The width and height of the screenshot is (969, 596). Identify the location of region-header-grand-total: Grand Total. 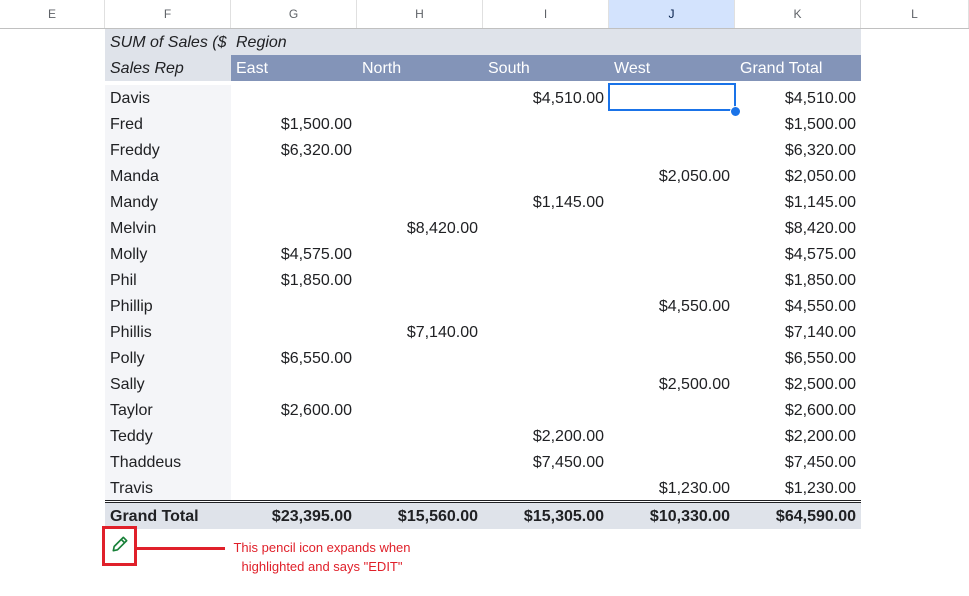
(798, 68).